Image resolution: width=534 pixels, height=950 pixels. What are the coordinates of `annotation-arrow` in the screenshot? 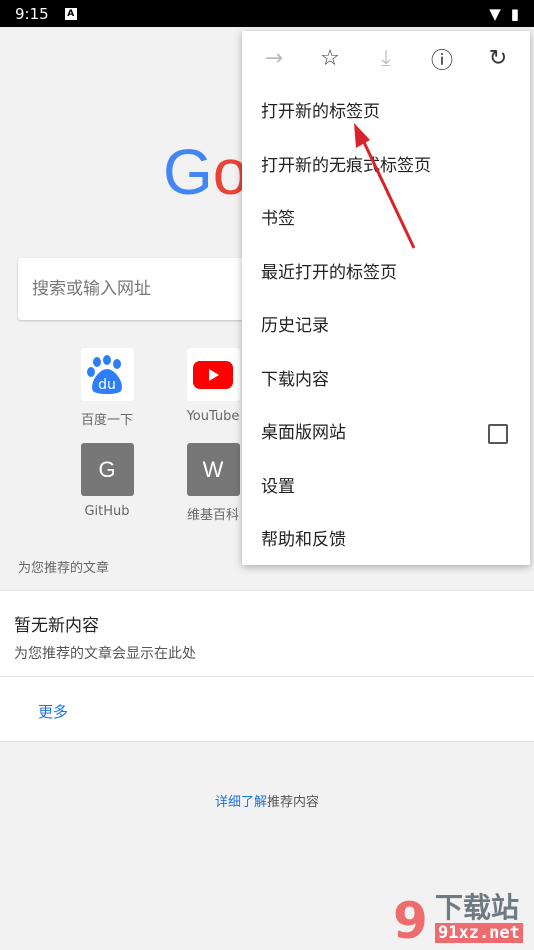 It's located at (385, 186).